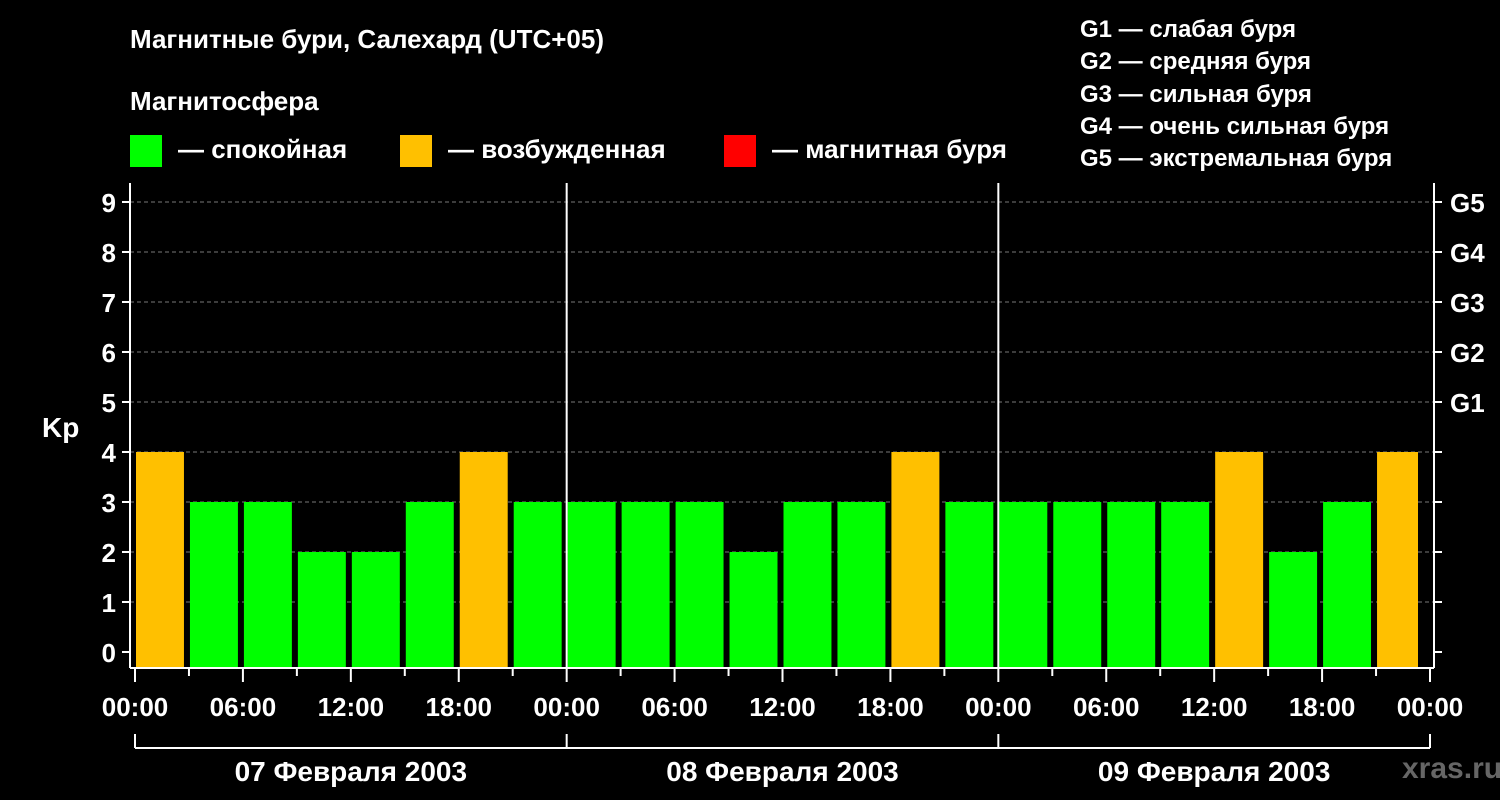 The image size is (1500, 800). What do you see at coordinates (566, 707) in the screenshot?
I see `x-tick-label-4: 00:00` at bounding box center [566, 707].